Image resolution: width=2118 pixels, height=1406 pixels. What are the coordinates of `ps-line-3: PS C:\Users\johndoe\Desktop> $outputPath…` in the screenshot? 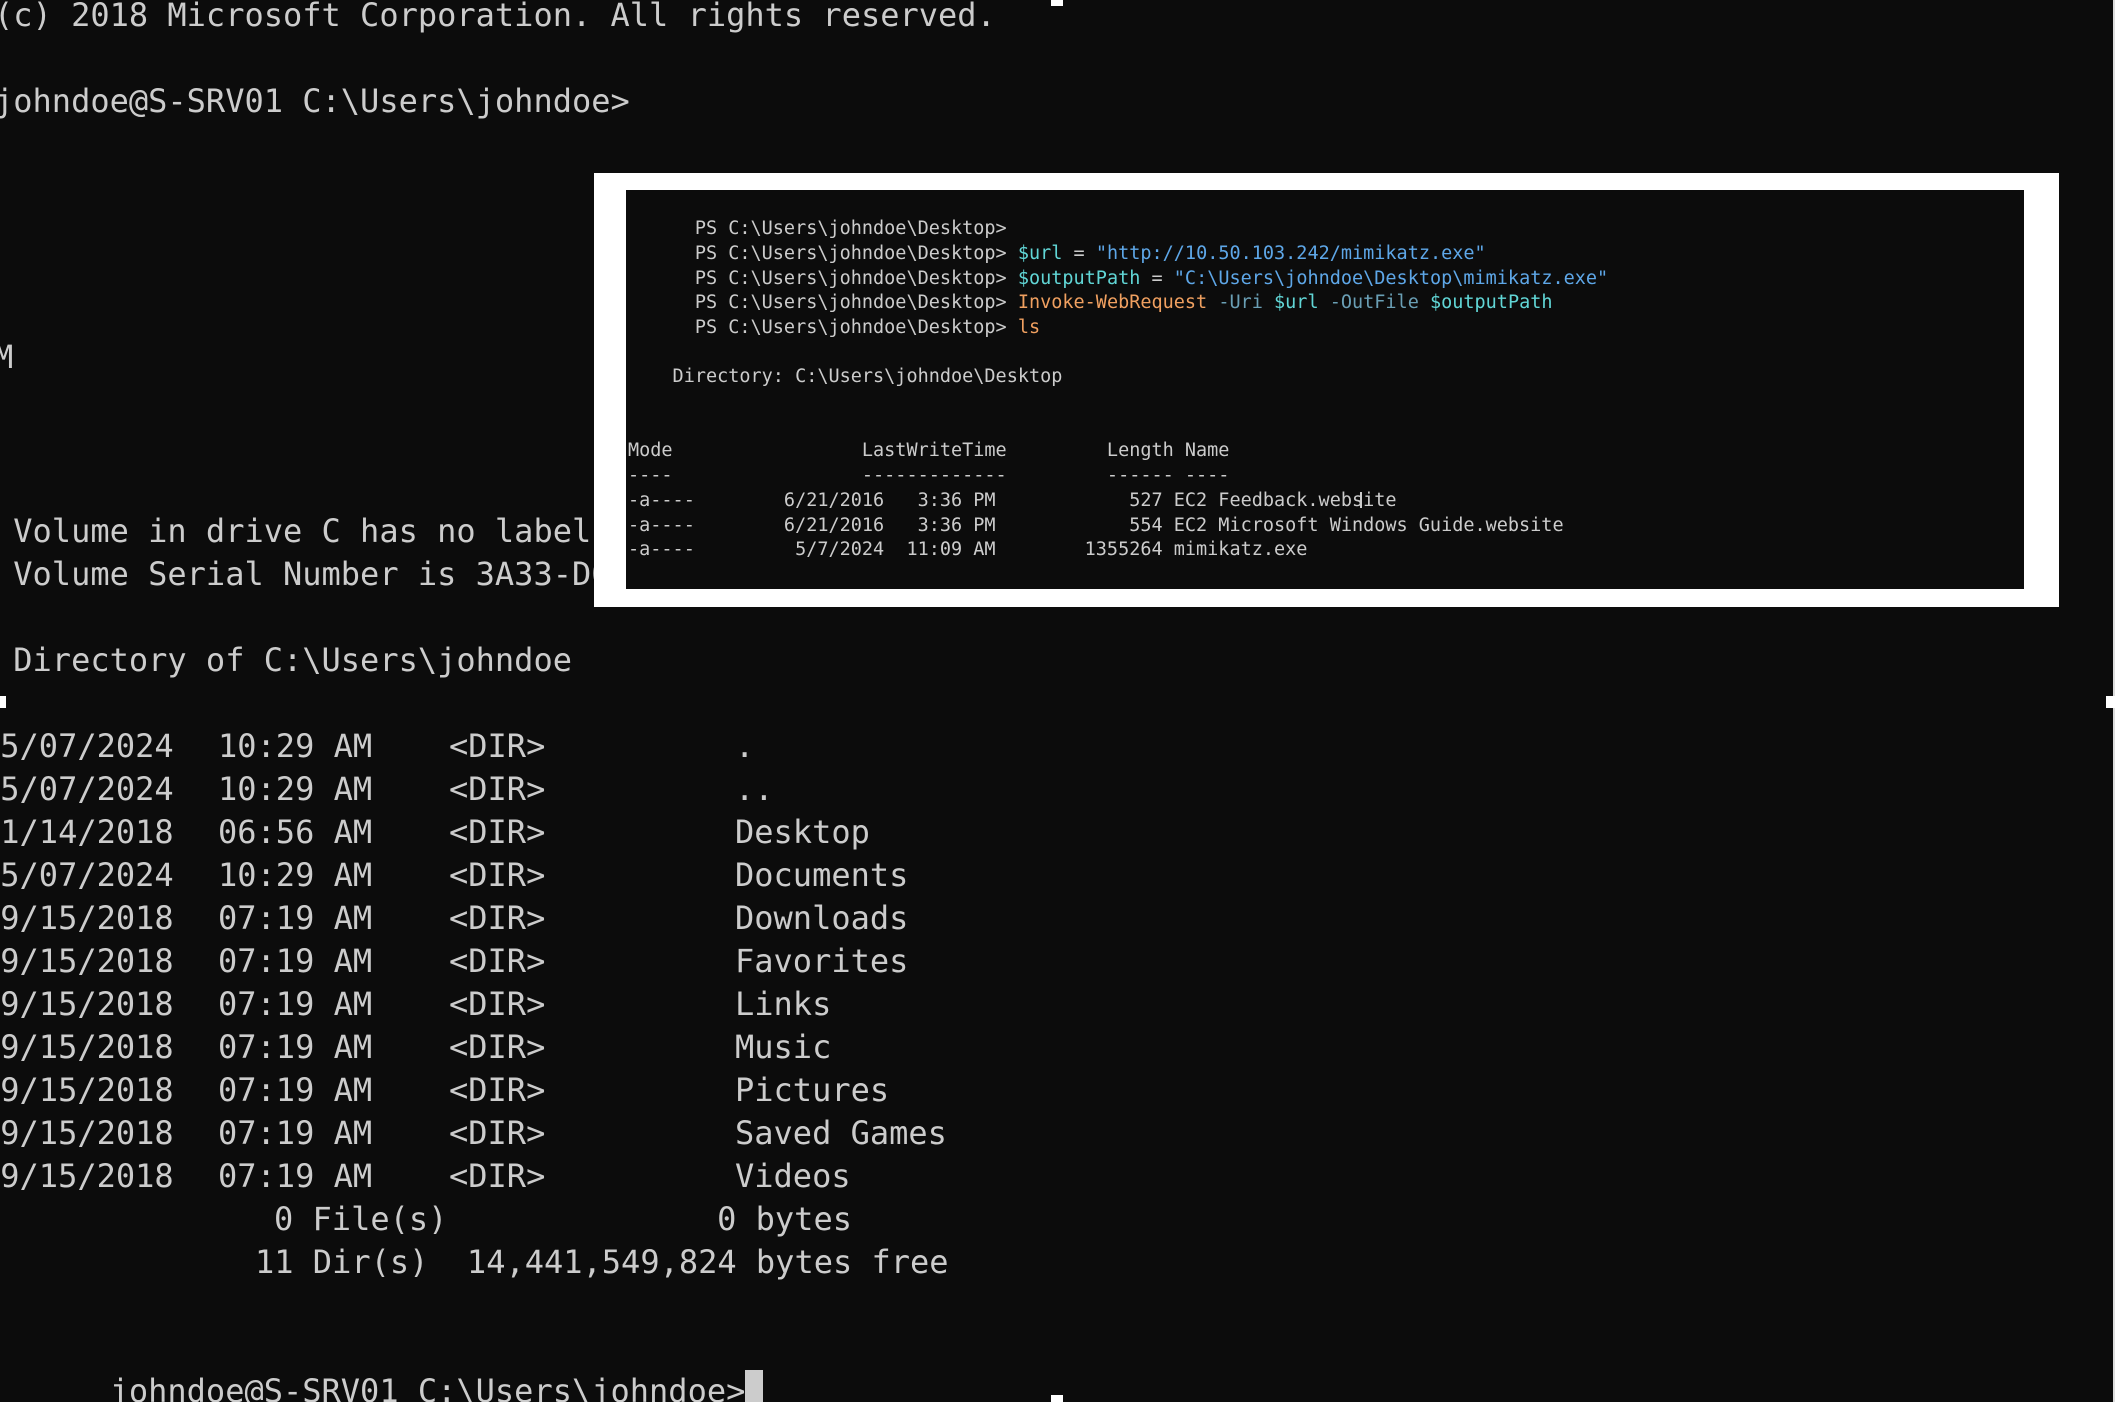 It's located at (1118, 265).